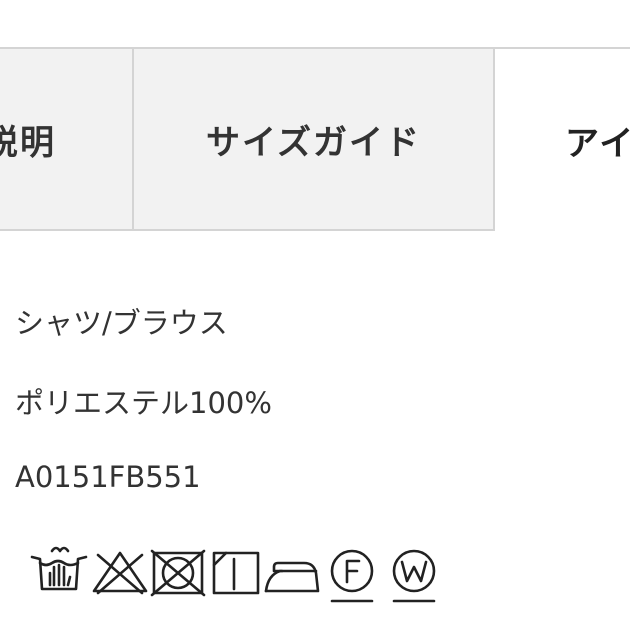  What do you see at coordinates (143, 403) in the screenshot?
I see `product-material: ポリエステル100%` at bounding box center [143, 403].